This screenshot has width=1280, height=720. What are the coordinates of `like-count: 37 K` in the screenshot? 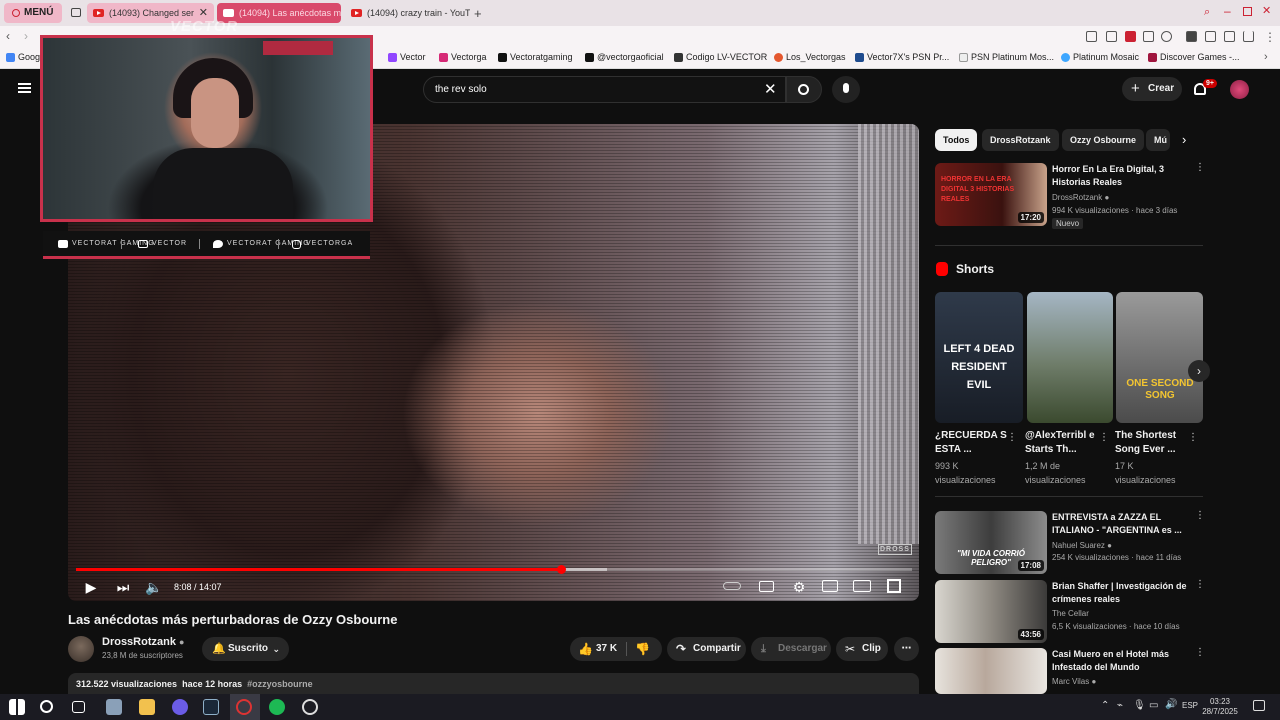 It's located at (606, 648).